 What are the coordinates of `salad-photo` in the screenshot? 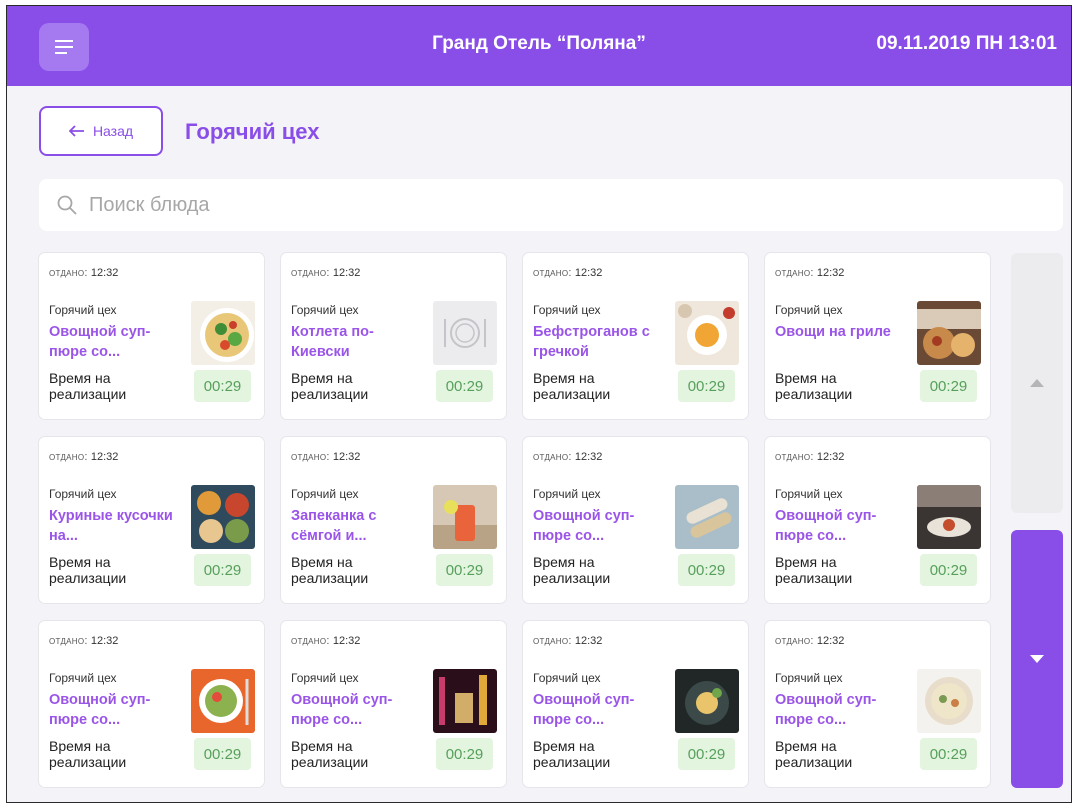 It's located at (223, 333).